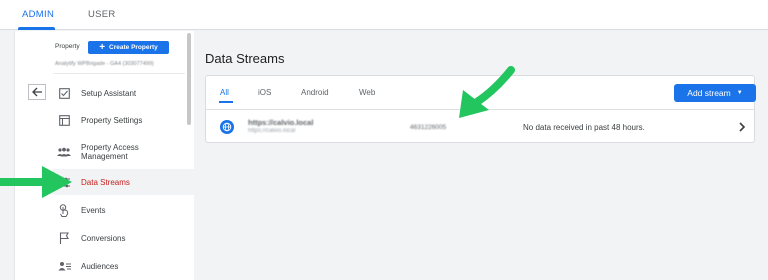  I want to click on create-property-button: + Create Property, so click(128, 47).